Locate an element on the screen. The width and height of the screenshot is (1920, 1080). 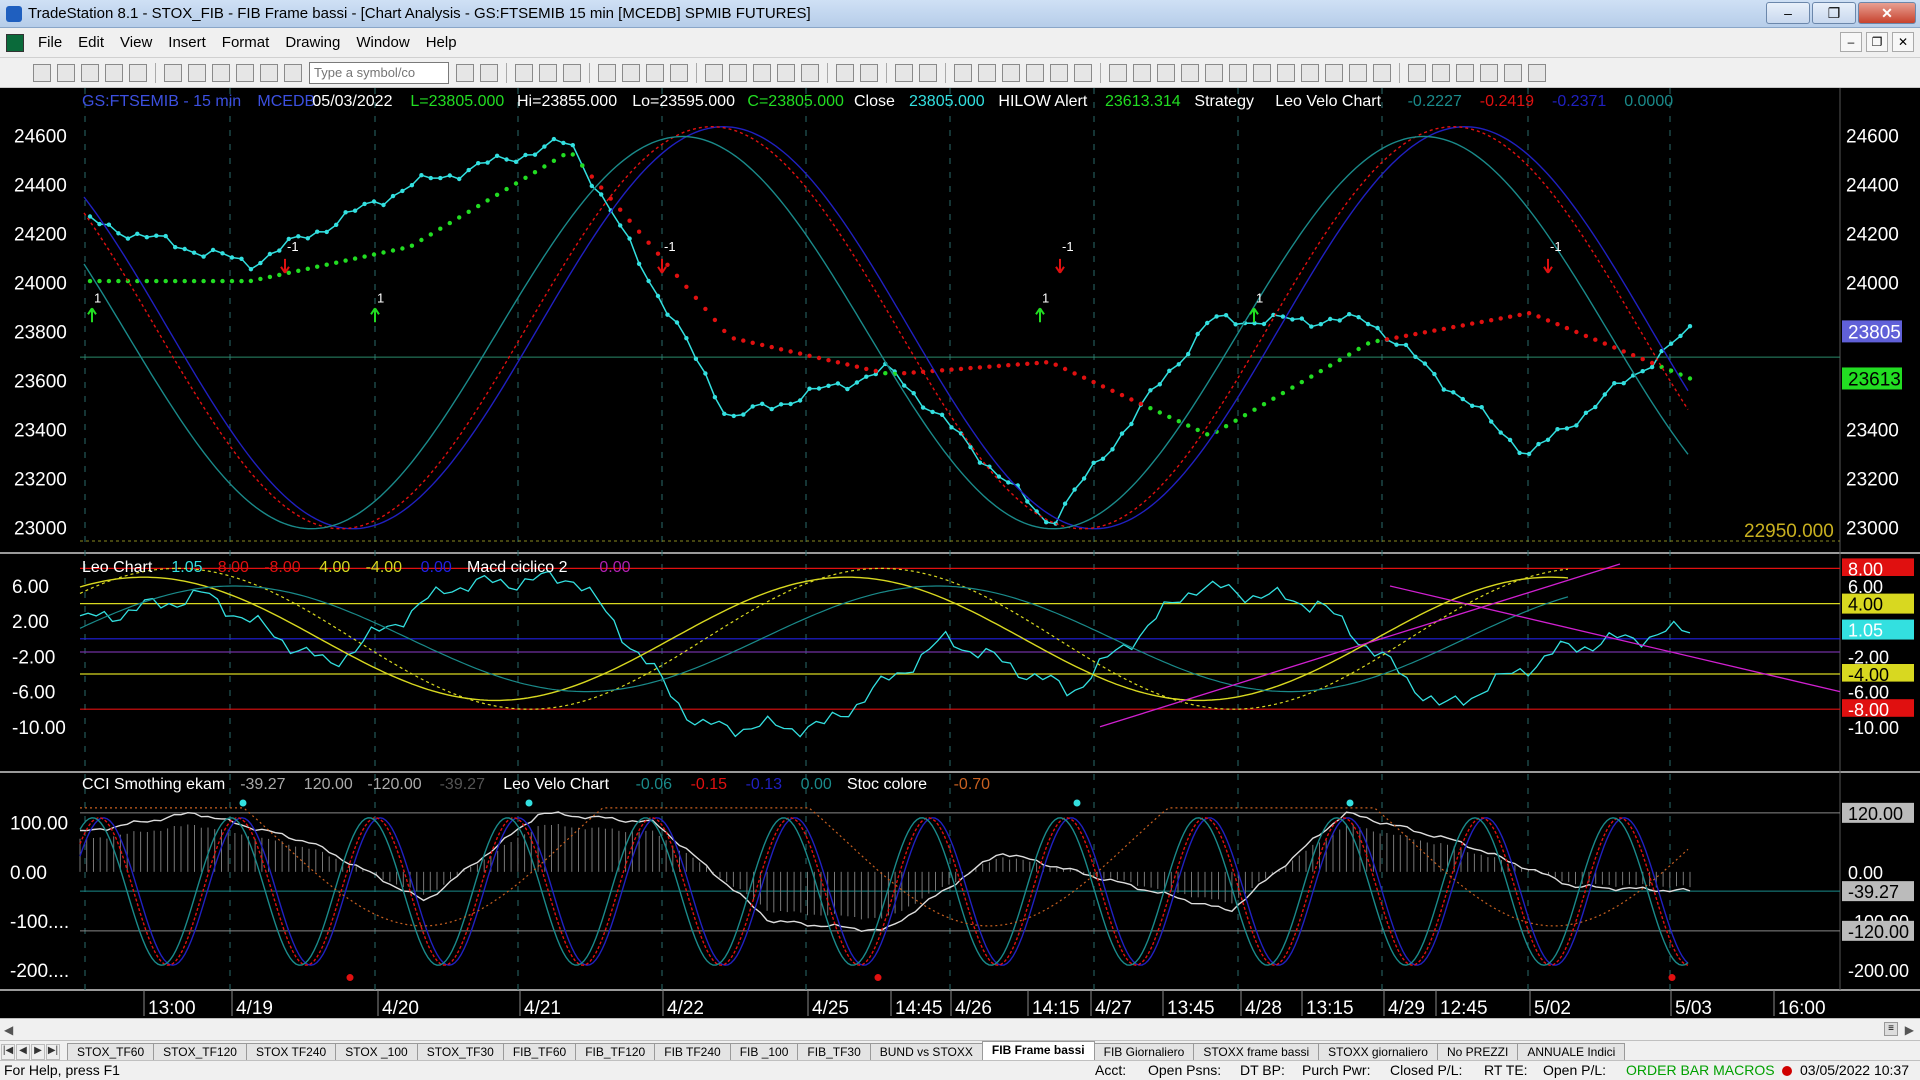
text-icon is located at coordinates (1537, 72).